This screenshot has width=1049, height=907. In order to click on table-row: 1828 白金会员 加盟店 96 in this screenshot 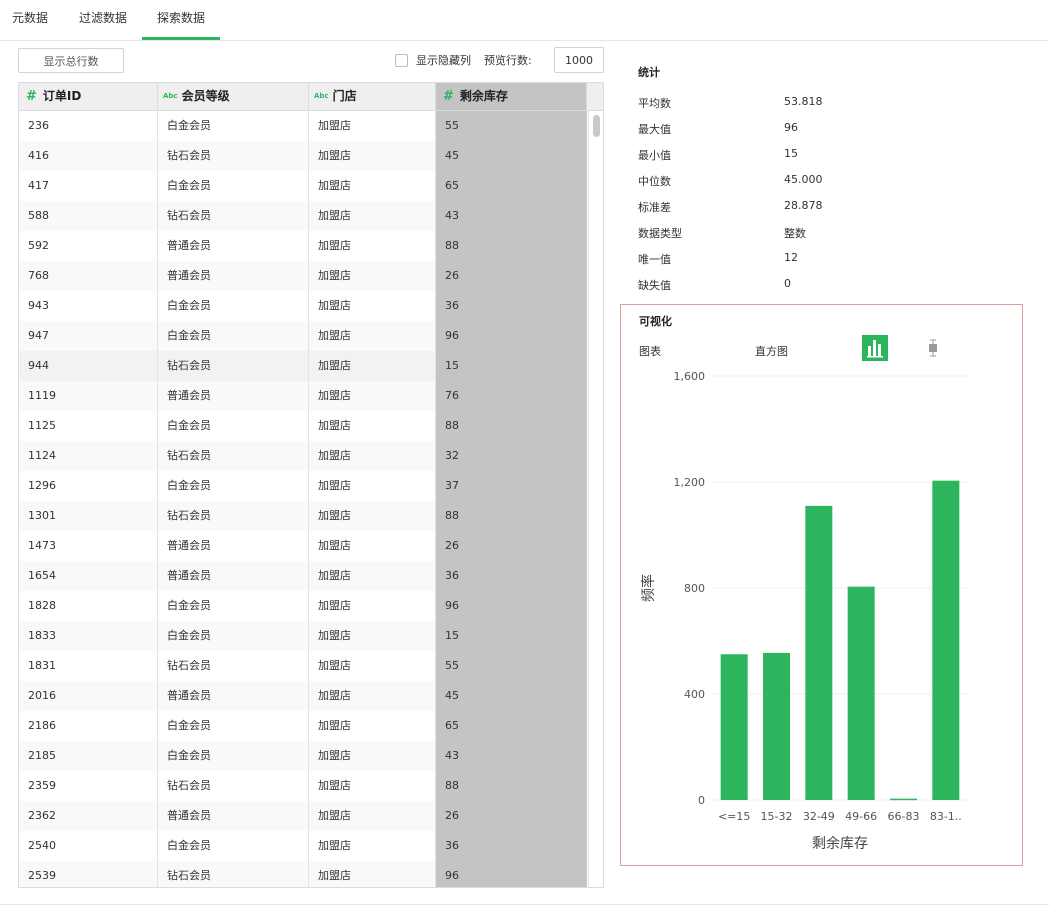, I will do `click(303, 606)`.